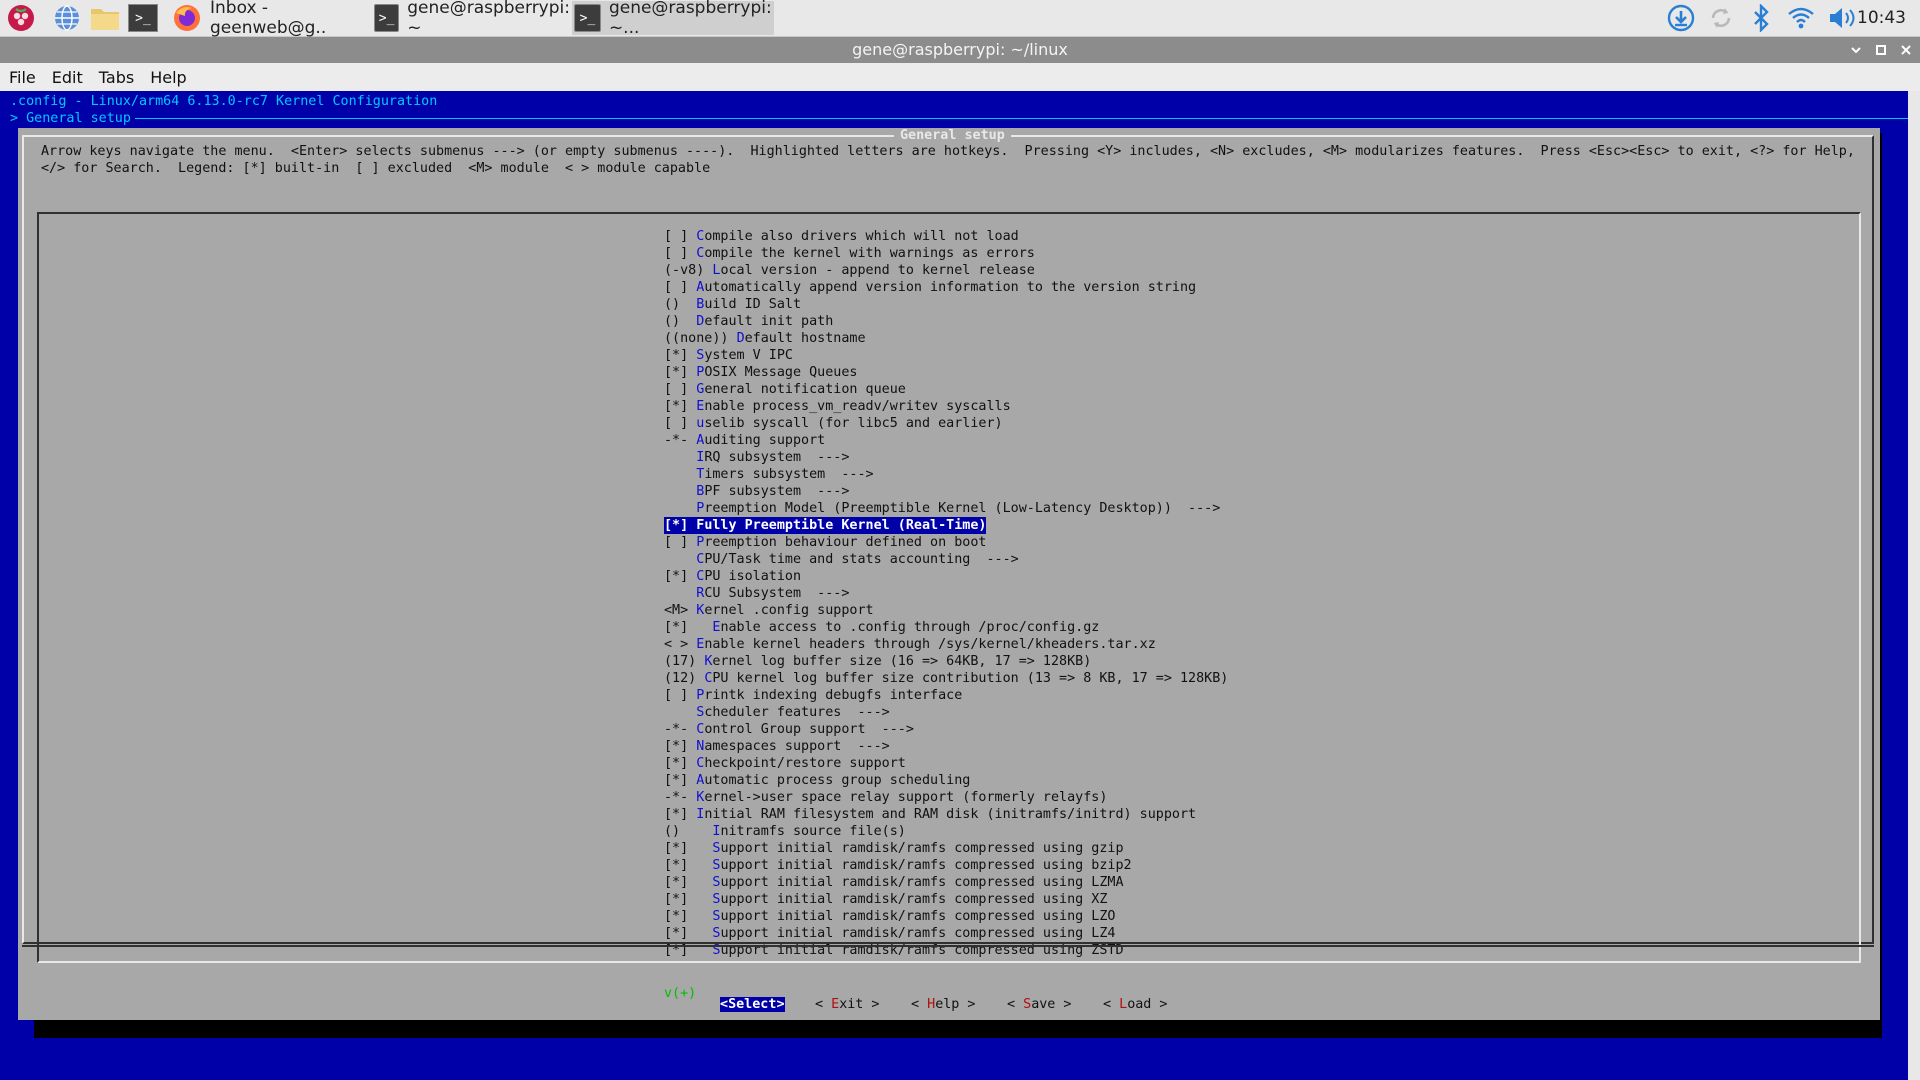 The width and height of the screenshot is (1920, 1080). I want to click on menu-item-label: efault hostname, so click(805, 338).